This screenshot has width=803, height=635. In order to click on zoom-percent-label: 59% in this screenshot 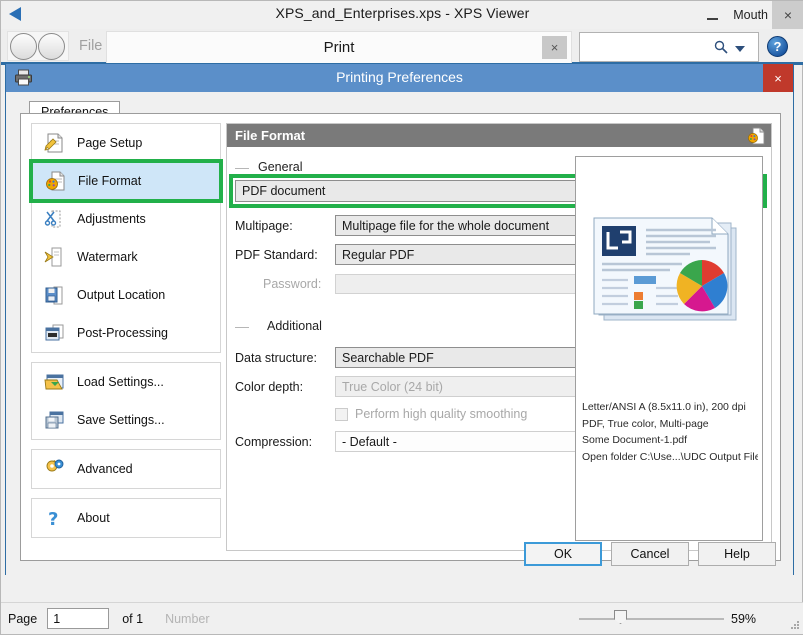, I will do `click(744, 619)`.